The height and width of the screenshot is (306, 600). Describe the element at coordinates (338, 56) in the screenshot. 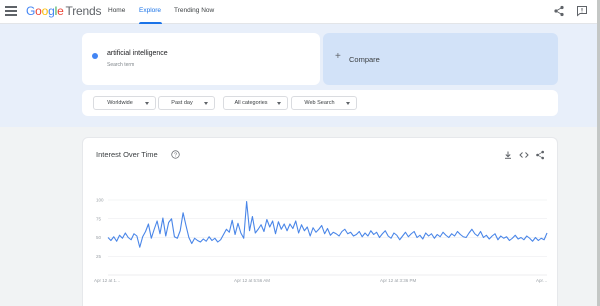

I see `plus-icon: +` at that location.